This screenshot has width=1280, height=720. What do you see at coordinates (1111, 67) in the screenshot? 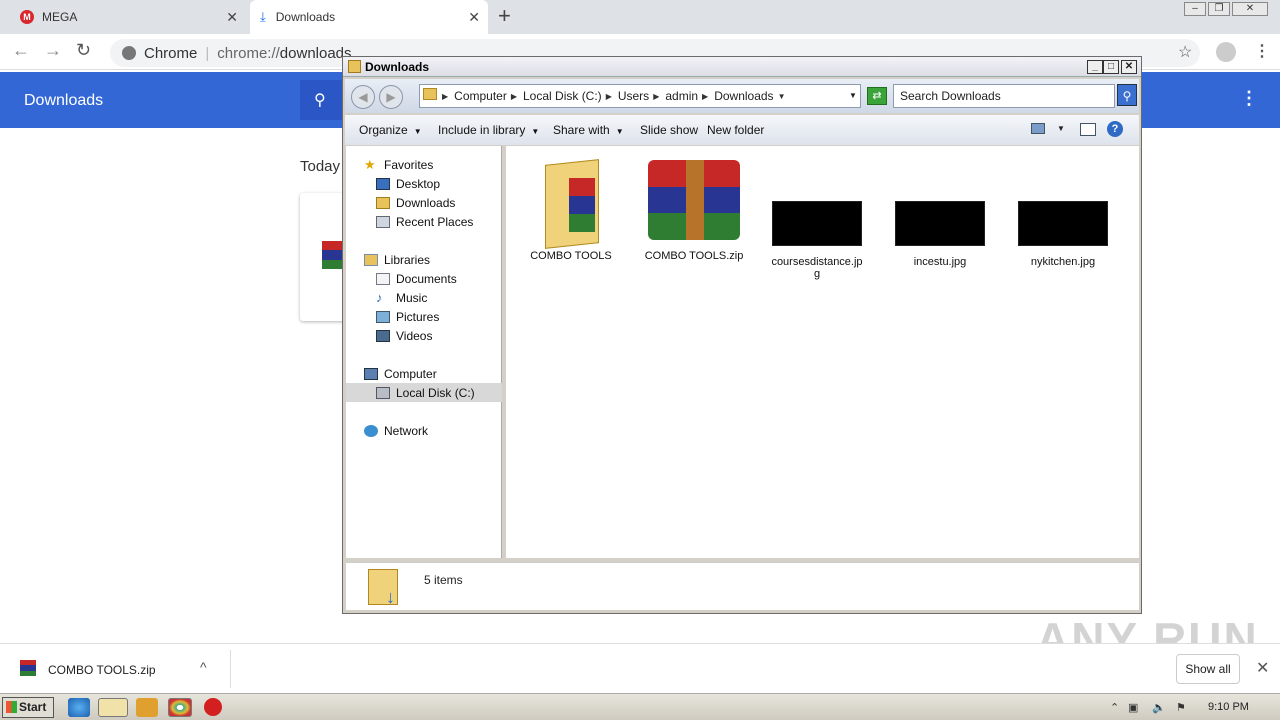
I see `maximize-button: □` at bounding box center [1111, 67].